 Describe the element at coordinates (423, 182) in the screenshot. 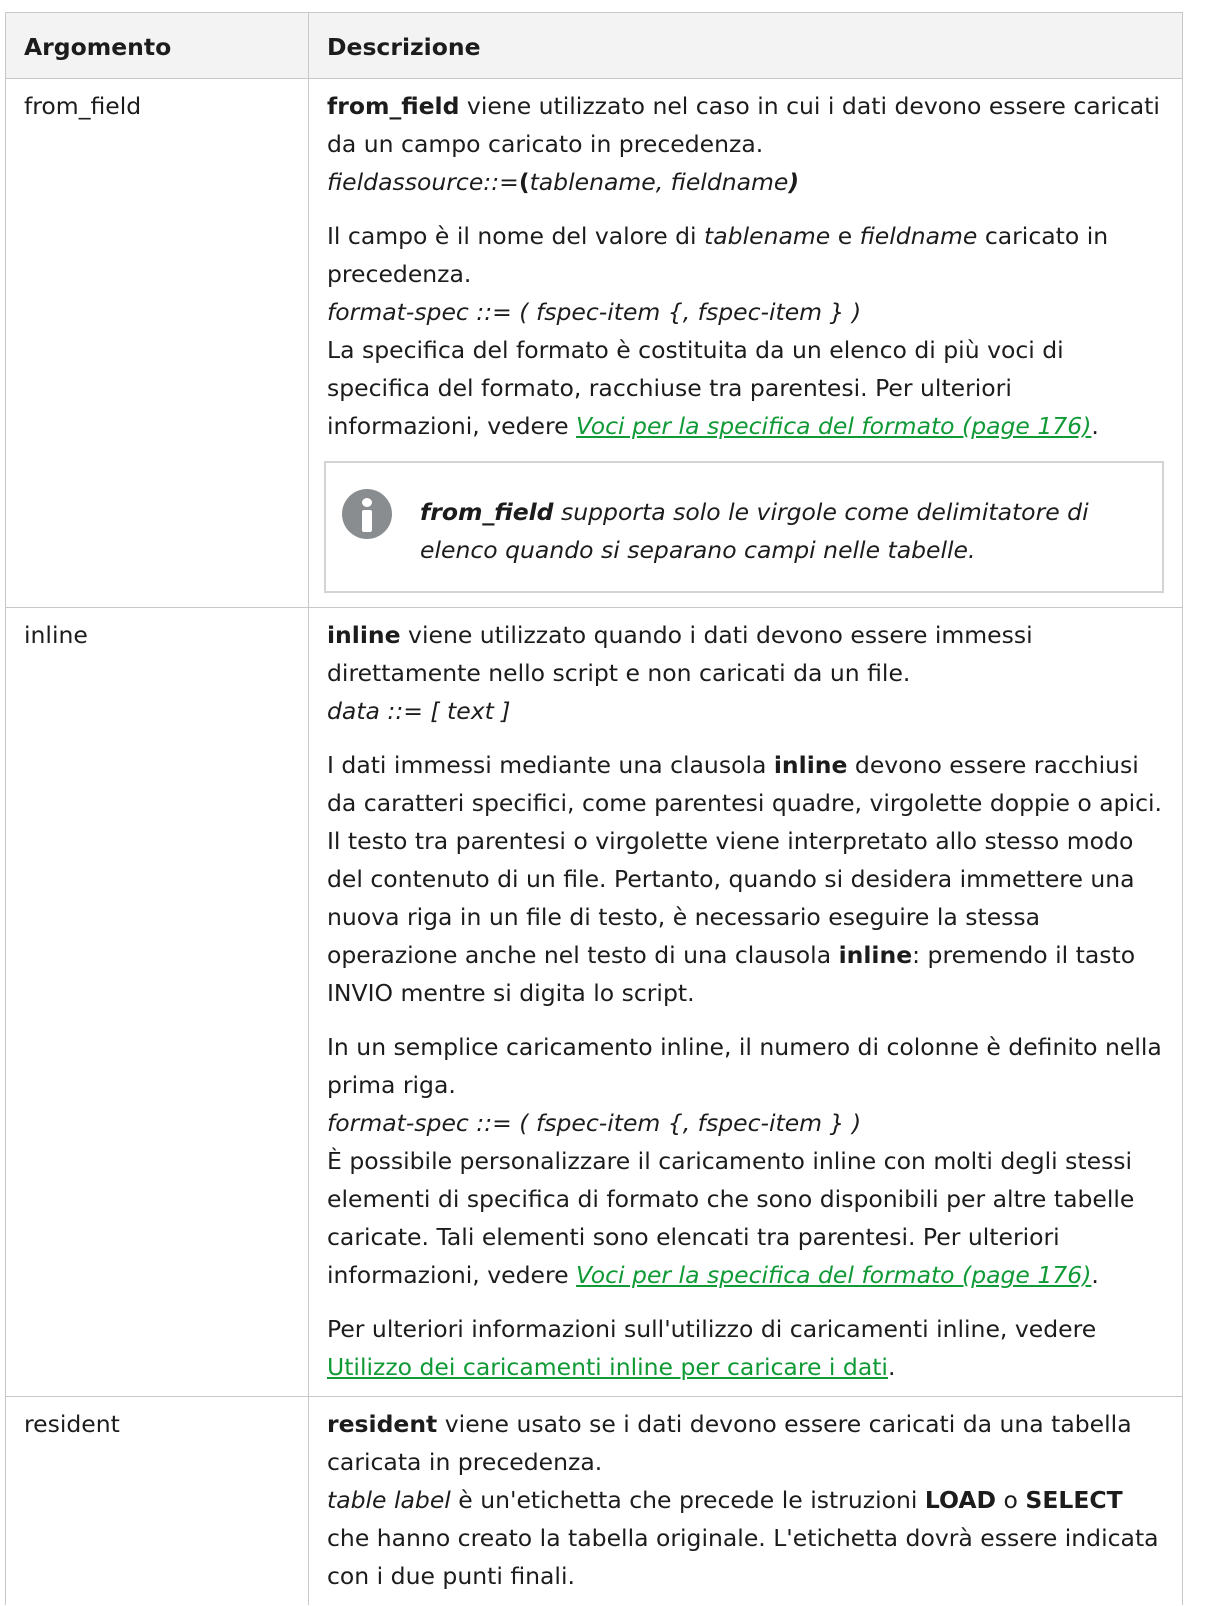

I see `syntax-text: fieldassource::=` at that location.